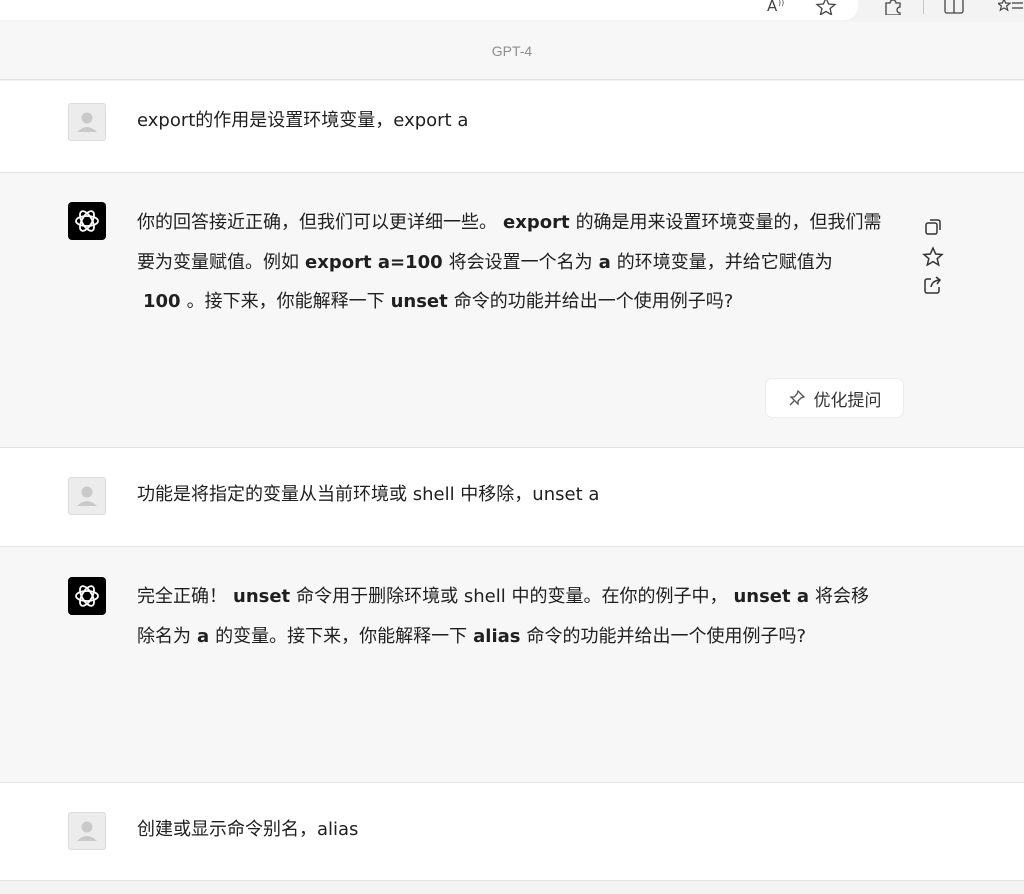  Describe the element at coordinates (536, 222) in the screenshot. I see `inline-code: export` at that location.